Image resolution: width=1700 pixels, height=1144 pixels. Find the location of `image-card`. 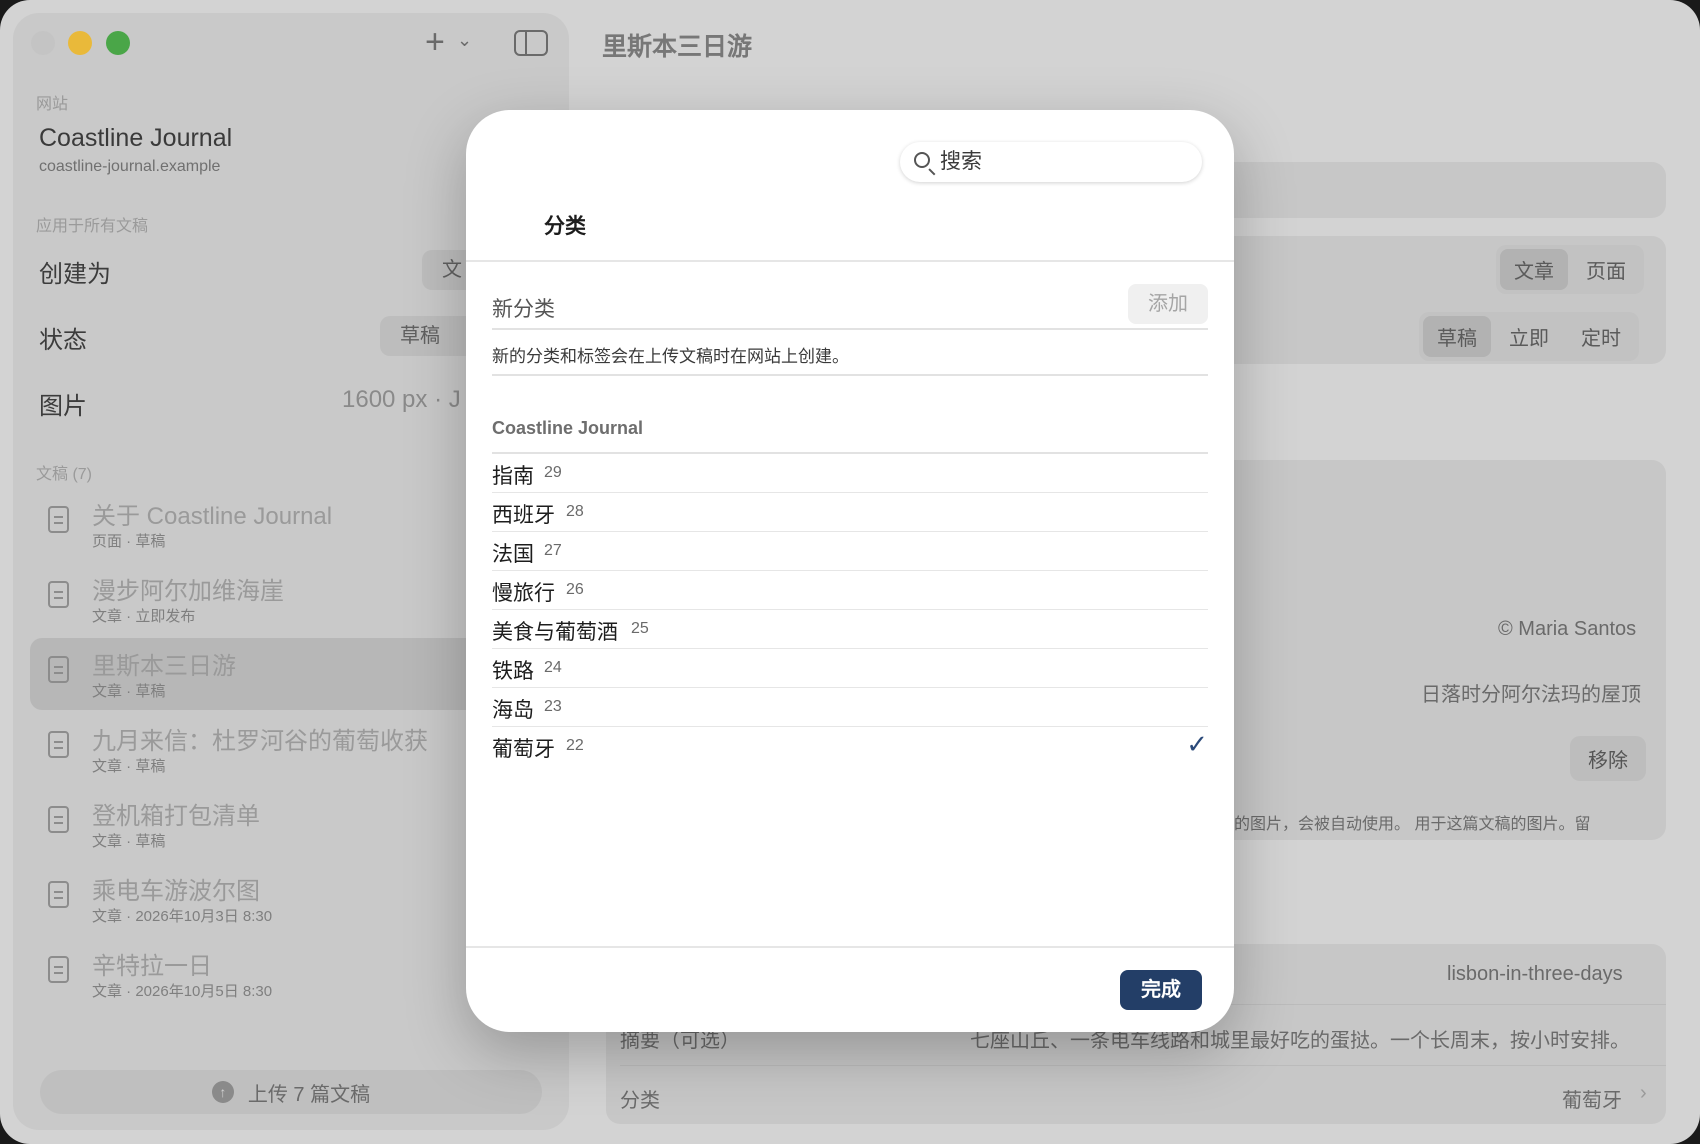

image-card is located at coordinates (1433, 650).